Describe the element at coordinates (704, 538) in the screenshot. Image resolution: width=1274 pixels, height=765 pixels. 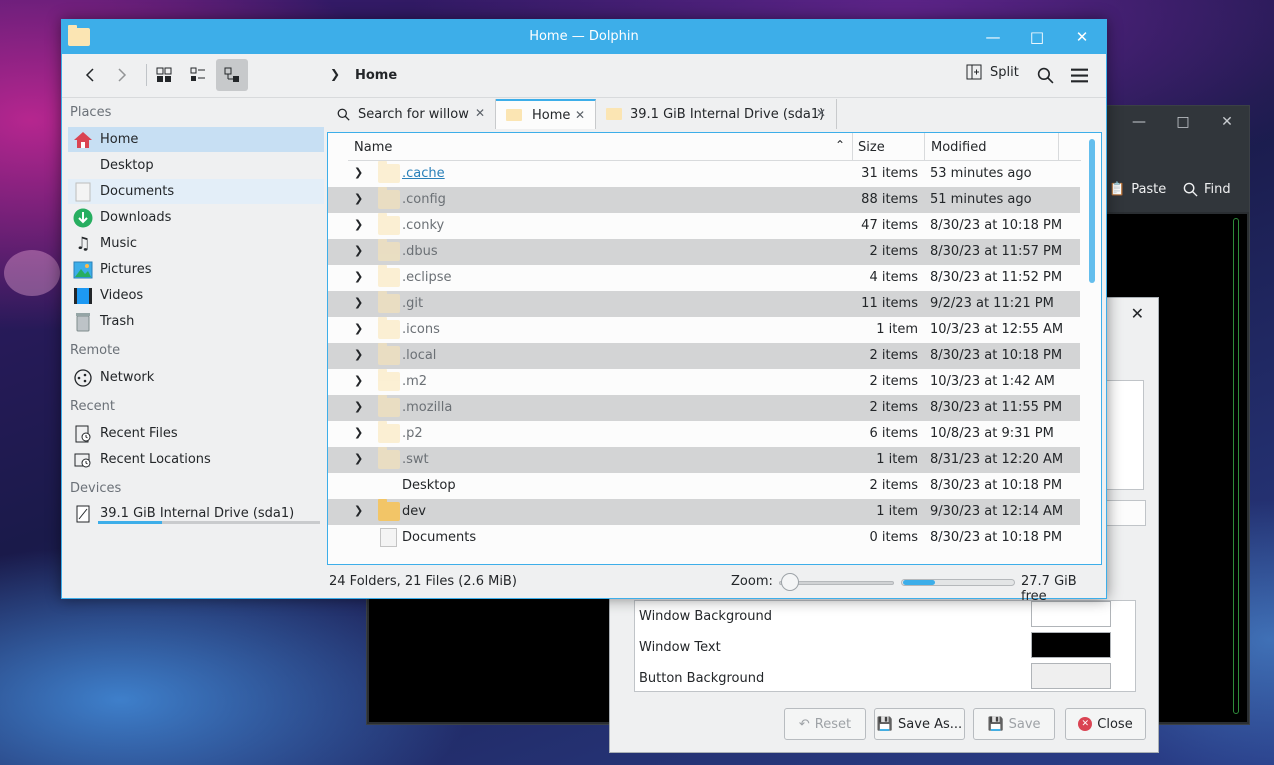
I see `table-row: Documents 0 items 8/30/23 at 10:18 PM` at that location.